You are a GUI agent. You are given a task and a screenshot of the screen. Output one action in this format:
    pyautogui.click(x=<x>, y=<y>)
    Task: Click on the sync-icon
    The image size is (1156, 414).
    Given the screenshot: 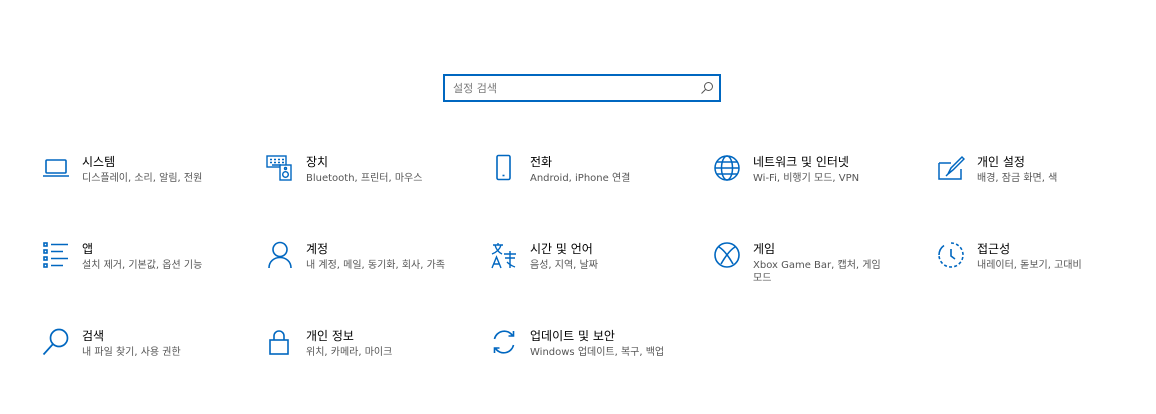 What is the action you would take?
    pyautogui.click(x=504, y=342)
    